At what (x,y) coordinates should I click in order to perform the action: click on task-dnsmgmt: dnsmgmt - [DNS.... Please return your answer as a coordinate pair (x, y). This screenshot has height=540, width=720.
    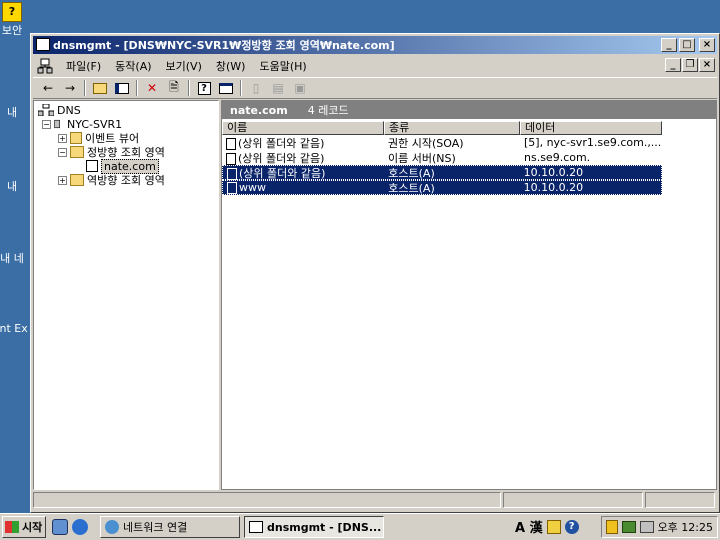
    Looking at the image, I should click on (314, 527).